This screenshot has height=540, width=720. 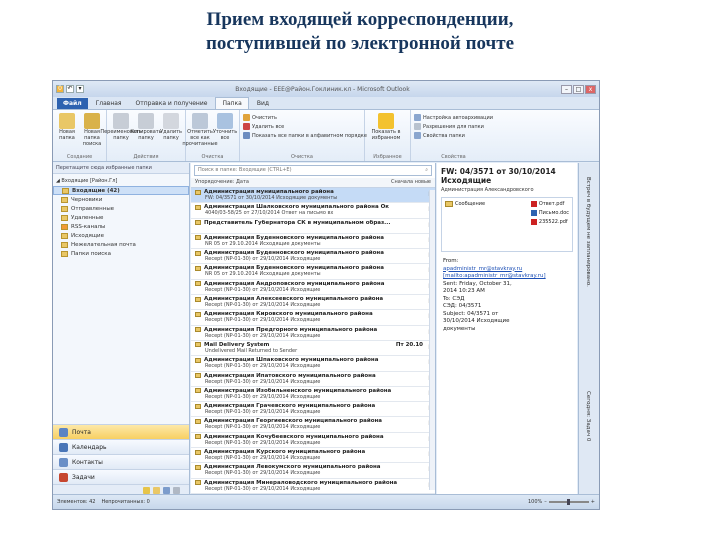 I want to click on copy-icon, so click(x=146, y=121).